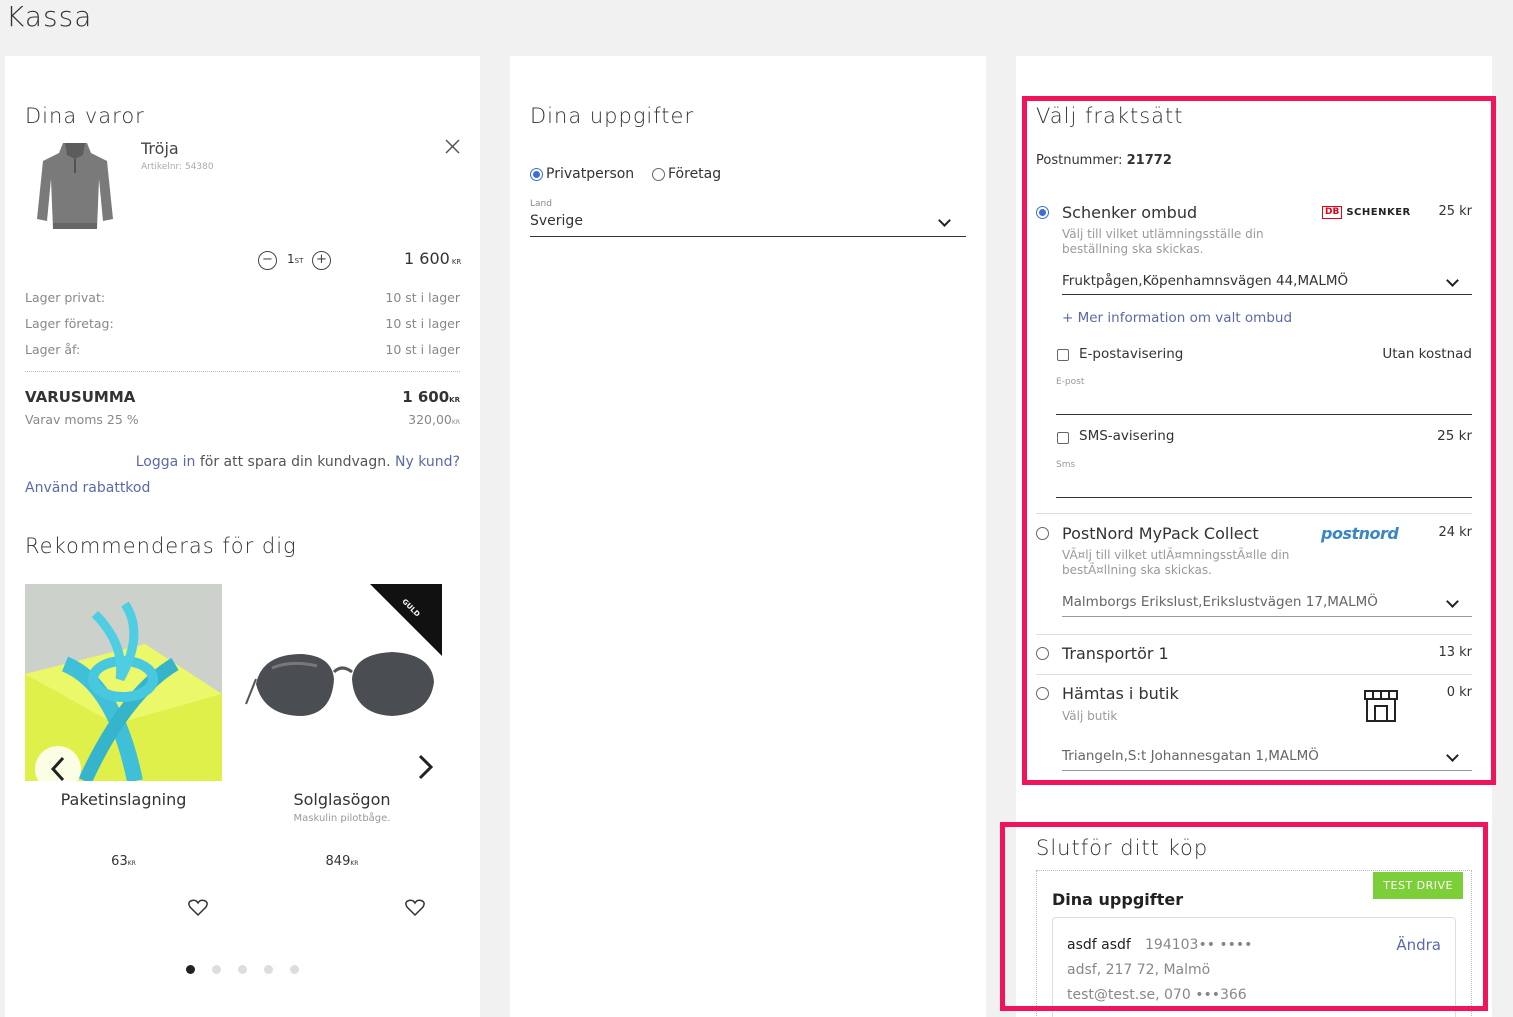 The height and width of the screenshot is (1017, 1513). What do you see at coordinates (431, 397) in the screenshot?
I see `sum-value: 1 600KR` at bounding box center [431, 397].